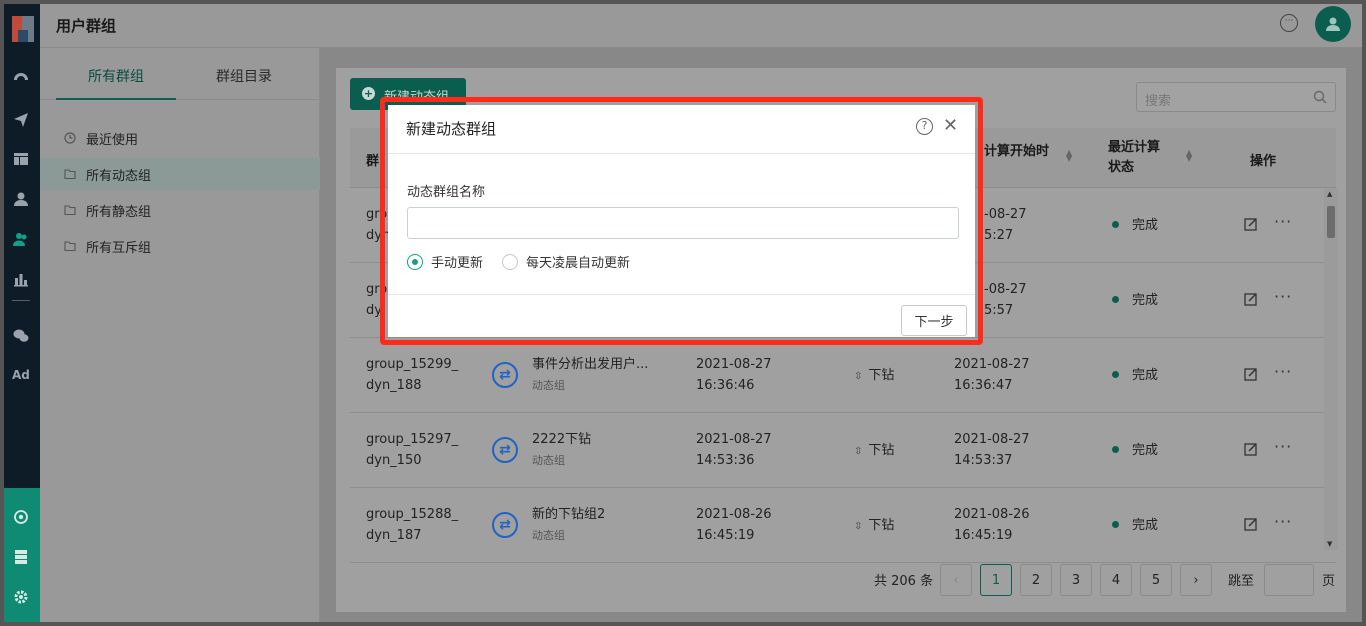 The image size is (1366, 626). What do you see at coordinates (1329, 194) in the screenshot?
I see `scroll-up-icon: ▲` at bounding box center [1329, 194].